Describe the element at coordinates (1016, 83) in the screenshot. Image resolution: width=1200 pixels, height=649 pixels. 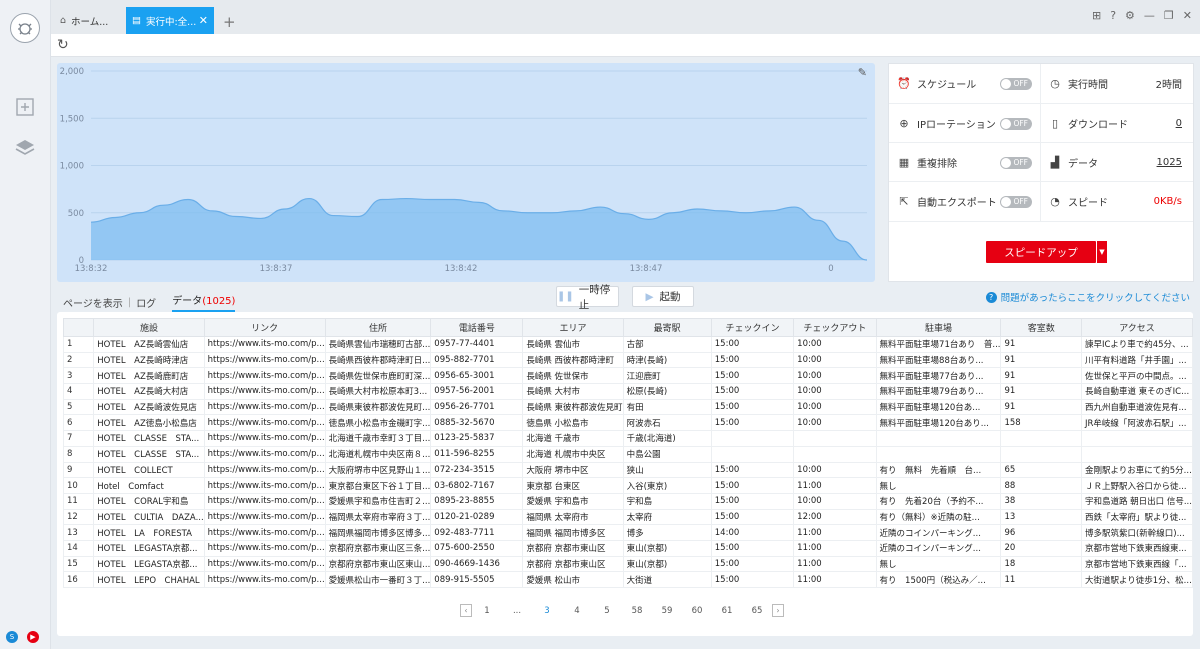
I see `schedule-toggle: OFF` at that location.